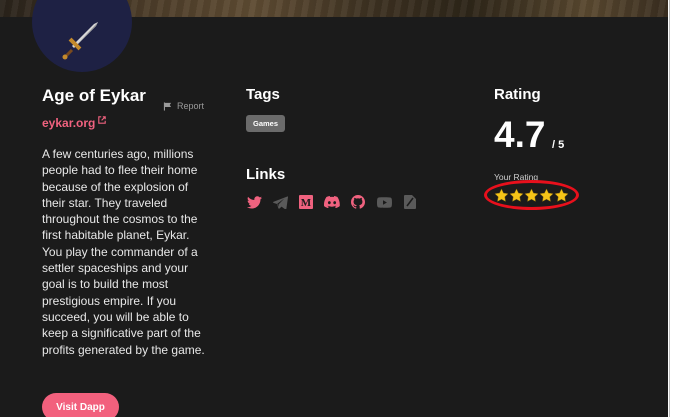  I want to click on medium-icon: M, so click(306, 202).